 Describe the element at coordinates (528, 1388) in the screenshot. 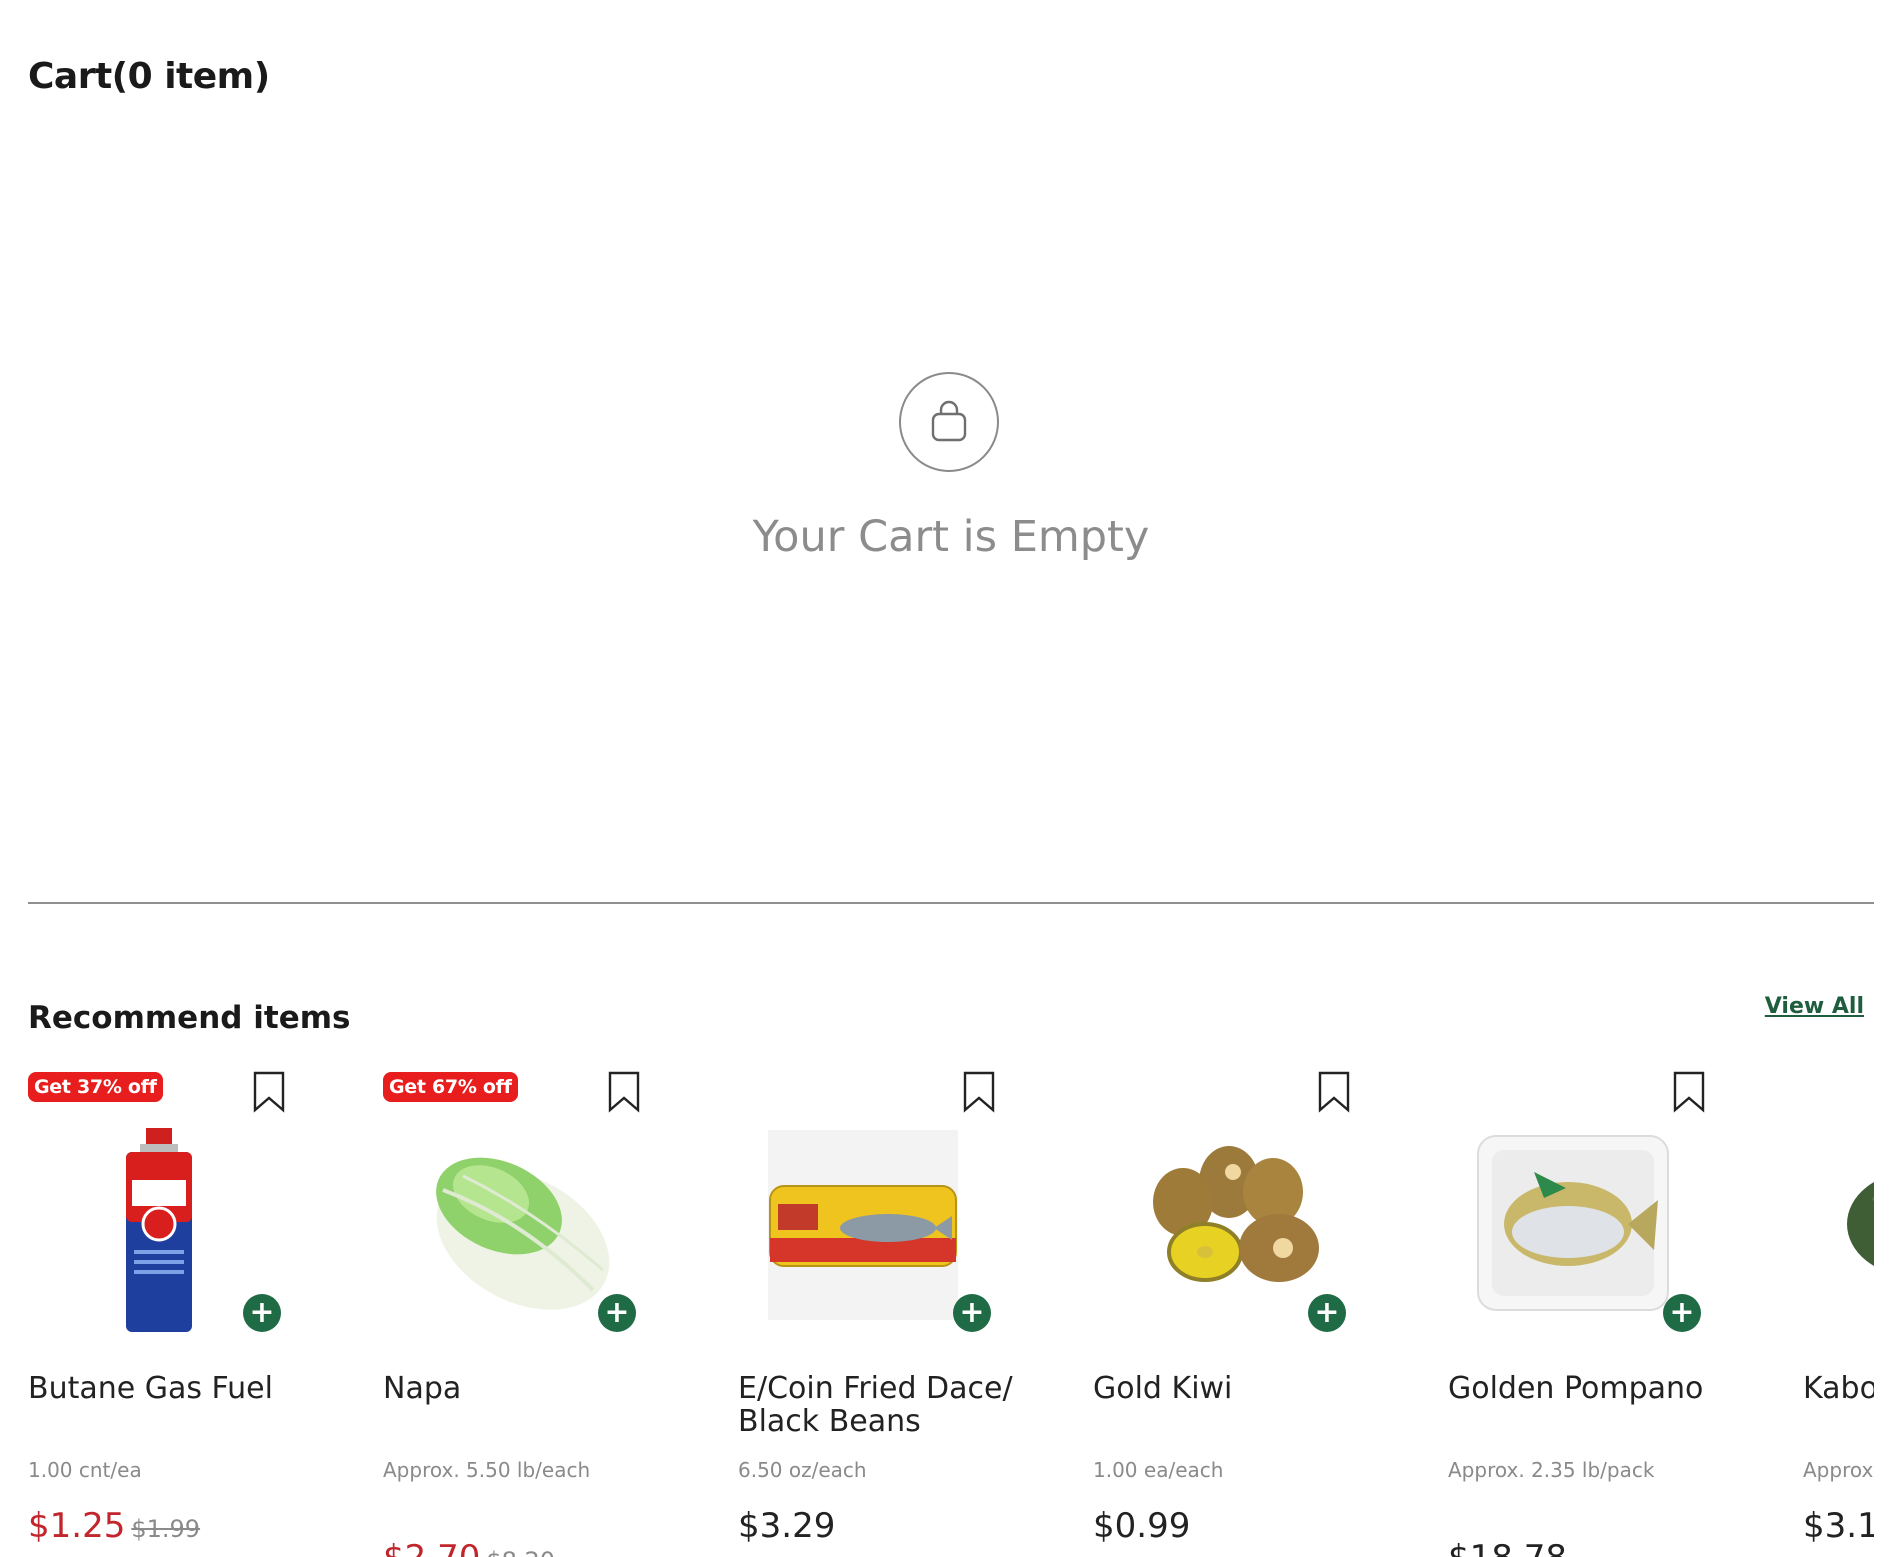

I see `product-name: Napa` at that location.